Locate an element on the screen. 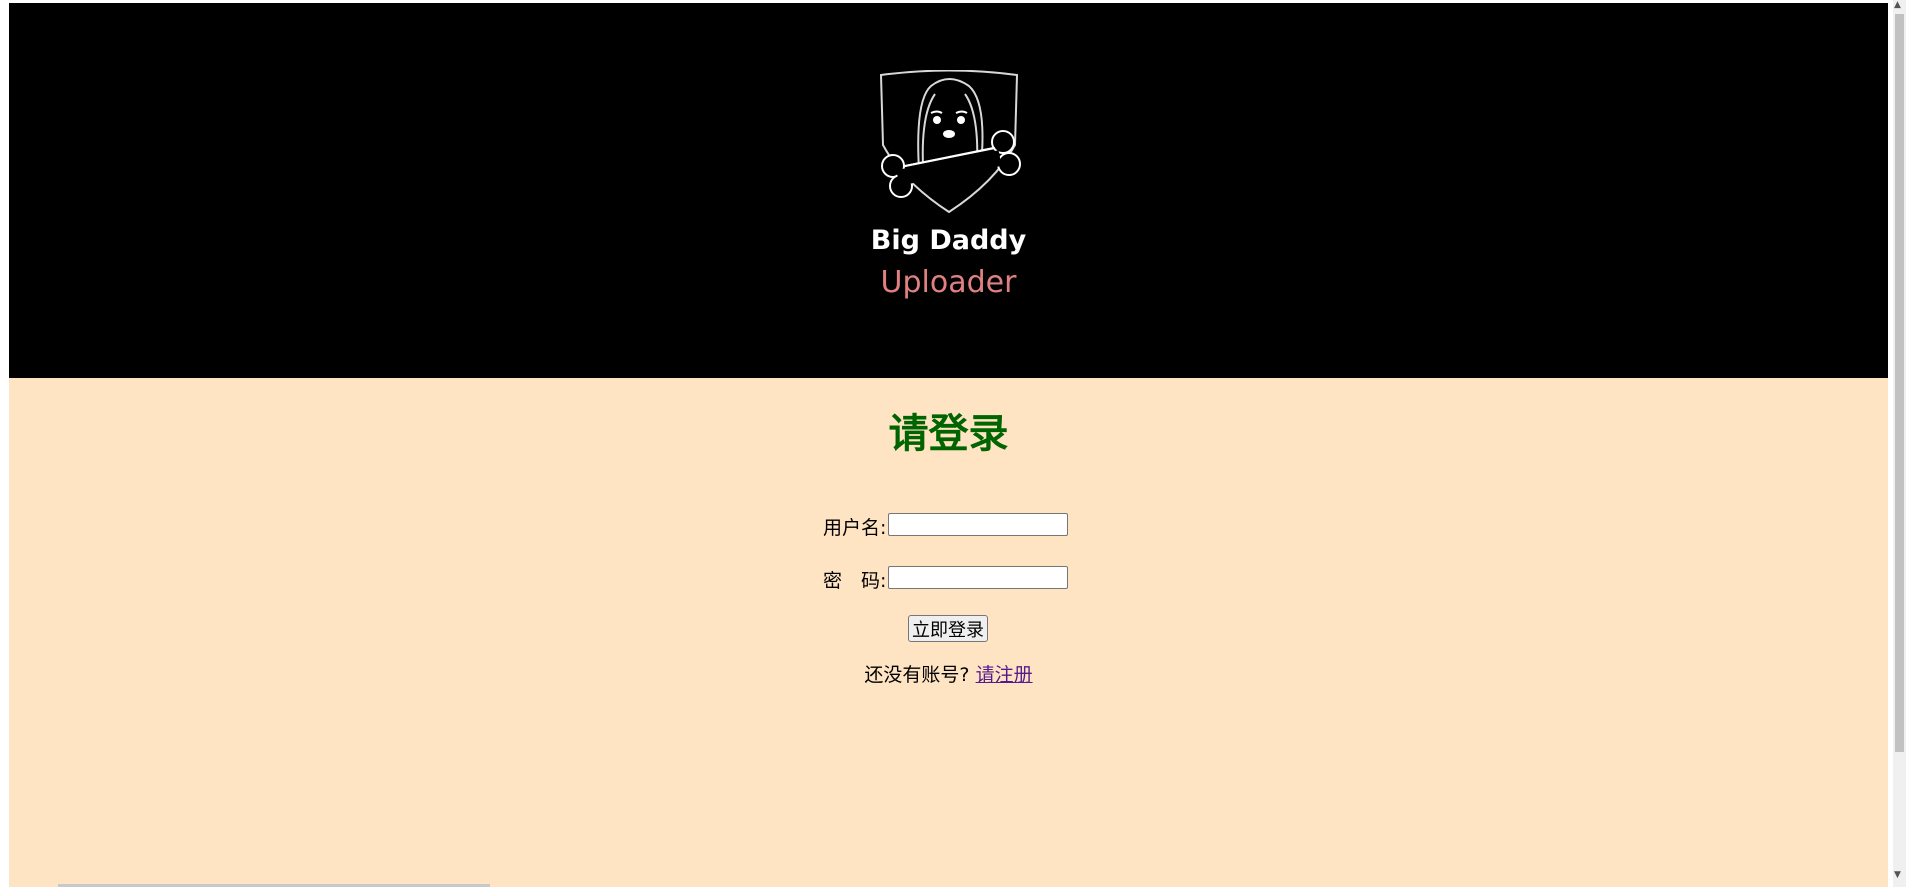 The height and width of the screenshot is (887, 1906). scroll-down-icon: ▼ is located at coordinates (1897, 875).